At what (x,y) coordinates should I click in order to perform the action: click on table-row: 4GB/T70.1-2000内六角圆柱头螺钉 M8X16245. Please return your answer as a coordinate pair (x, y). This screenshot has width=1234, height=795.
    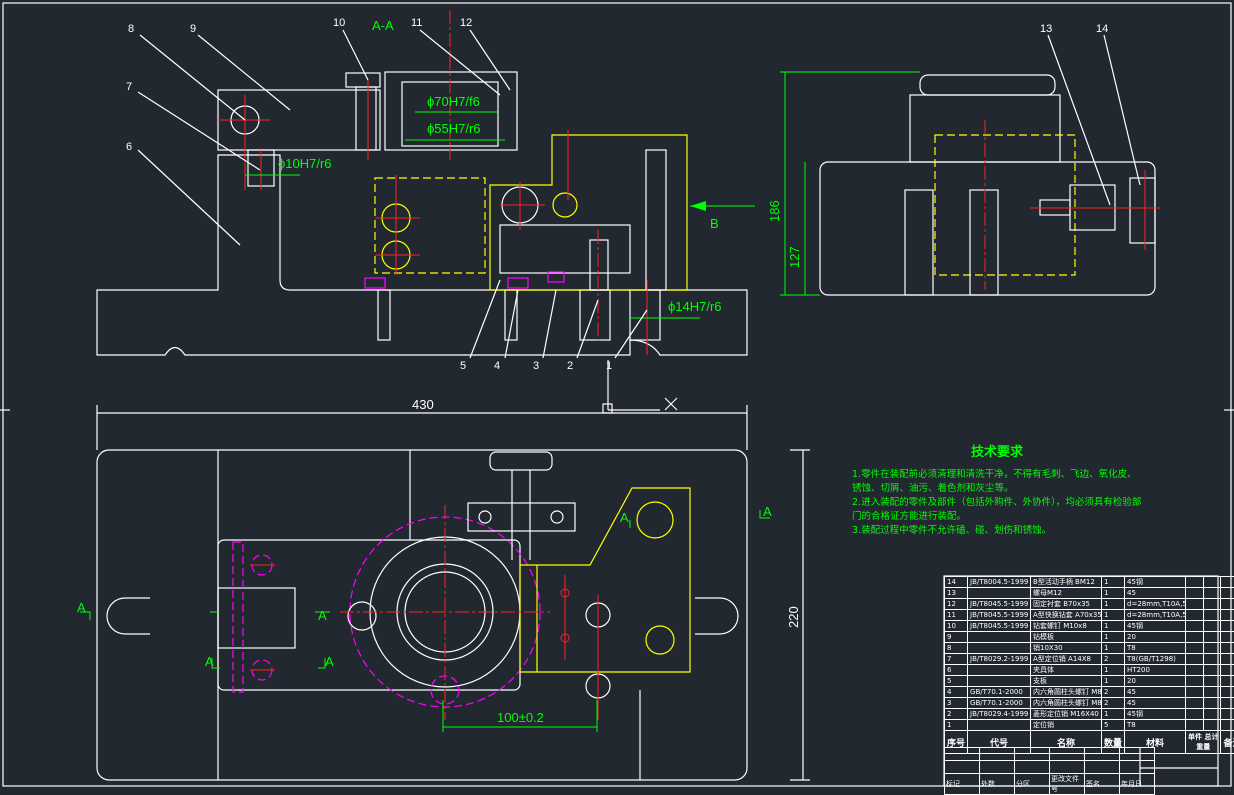
    Looking at the image, I should click on (1089, 692).